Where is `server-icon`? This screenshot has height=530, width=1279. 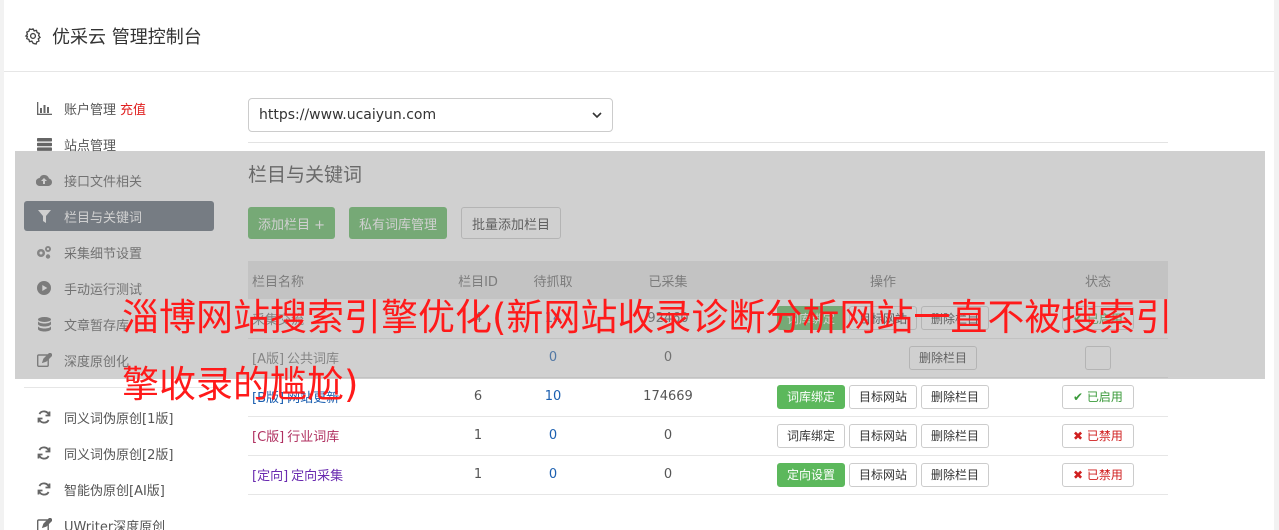
server-icon is located at coordinates (44, 144).